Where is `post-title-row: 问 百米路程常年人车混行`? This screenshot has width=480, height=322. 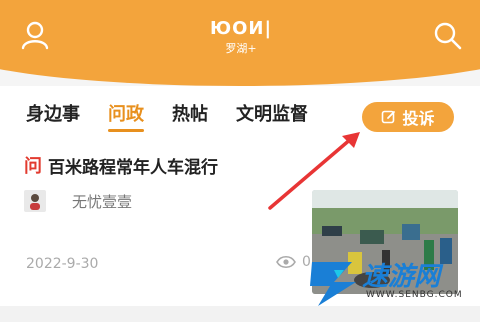
post-title-row: 问 百米路程常年人车混行 is located at coordinates (121, 165).